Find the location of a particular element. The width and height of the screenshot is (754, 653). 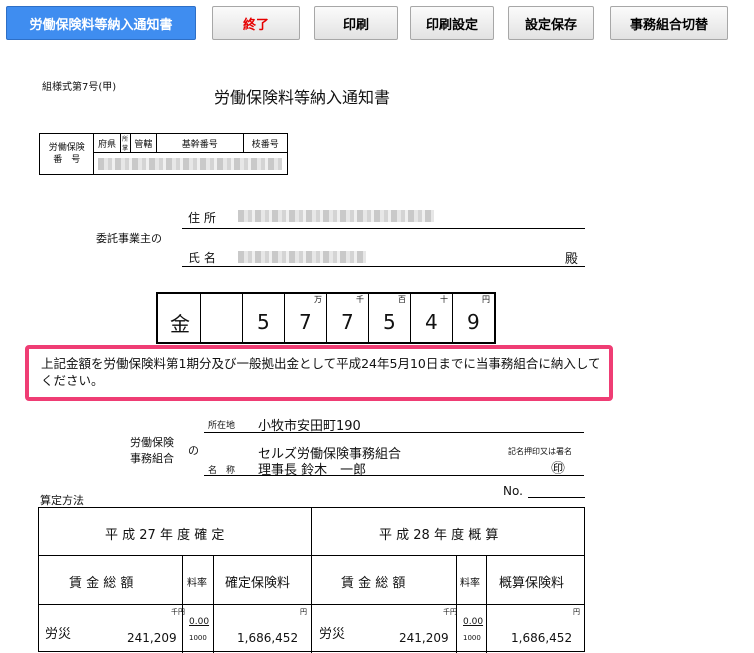

calc-left-header: 平 成 27 年 度 確 定 is located at coordinates (165, 535).